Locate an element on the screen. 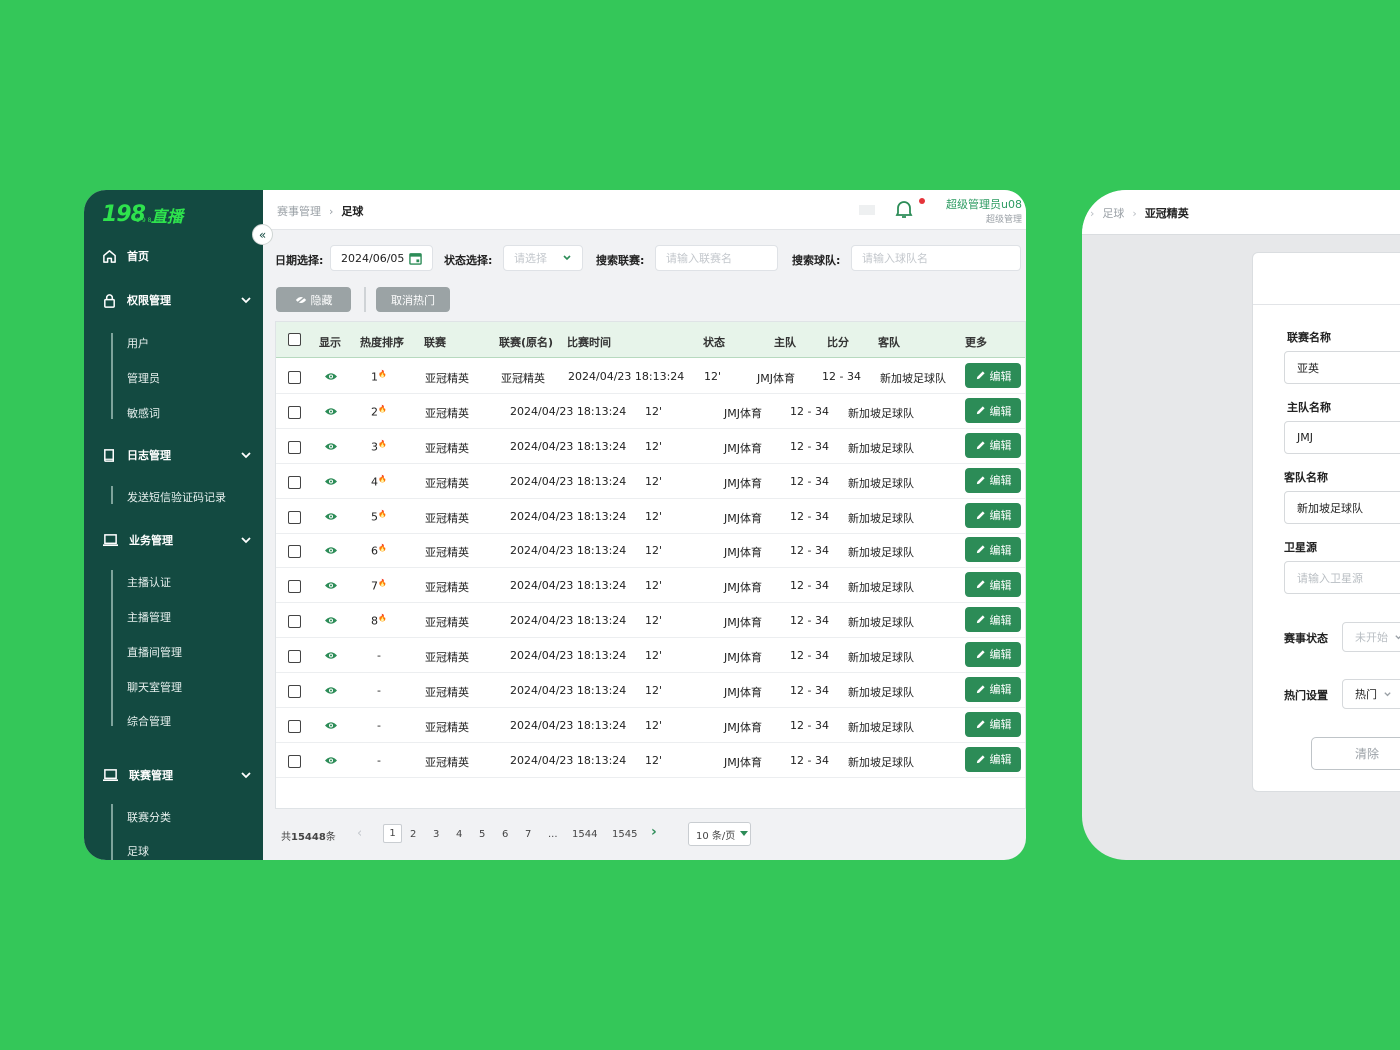  sidebar-group-label: 联赛管理 is located at coordinates (151, 775).